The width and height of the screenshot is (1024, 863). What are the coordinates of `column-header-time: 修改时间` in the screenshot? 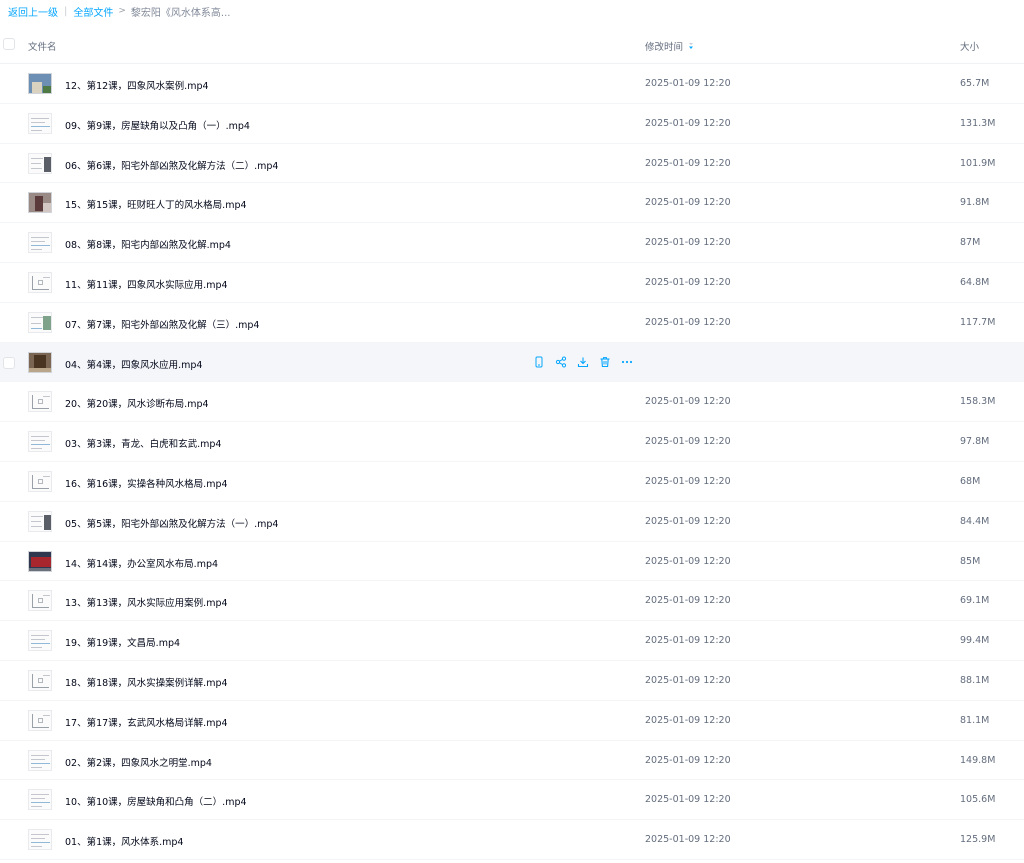 It's located at (669, 46).